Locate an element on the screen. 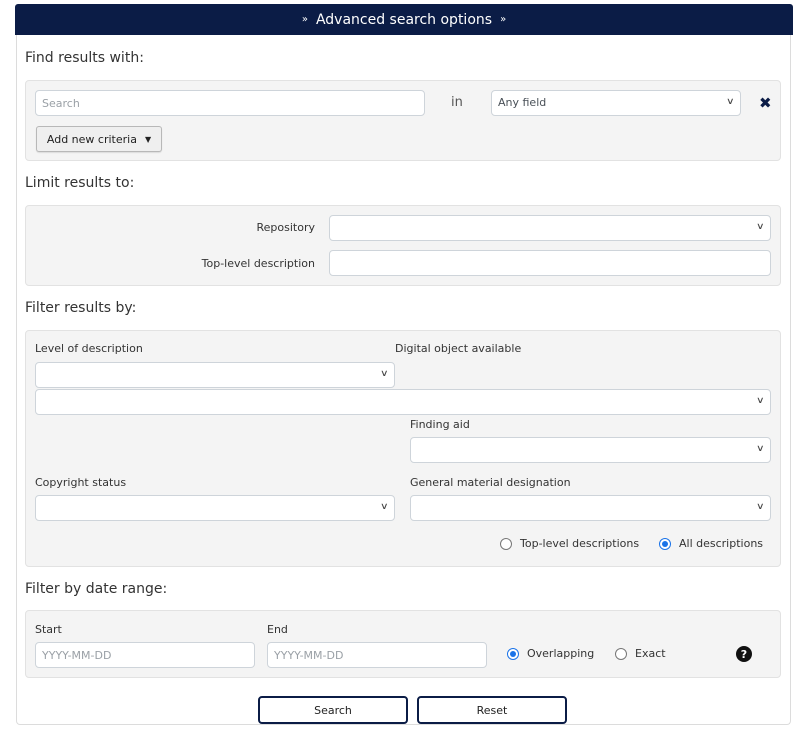 Image resolution: width=800 pixels, height=731 pixels. end-date-input is located at coordinates (377, 655).